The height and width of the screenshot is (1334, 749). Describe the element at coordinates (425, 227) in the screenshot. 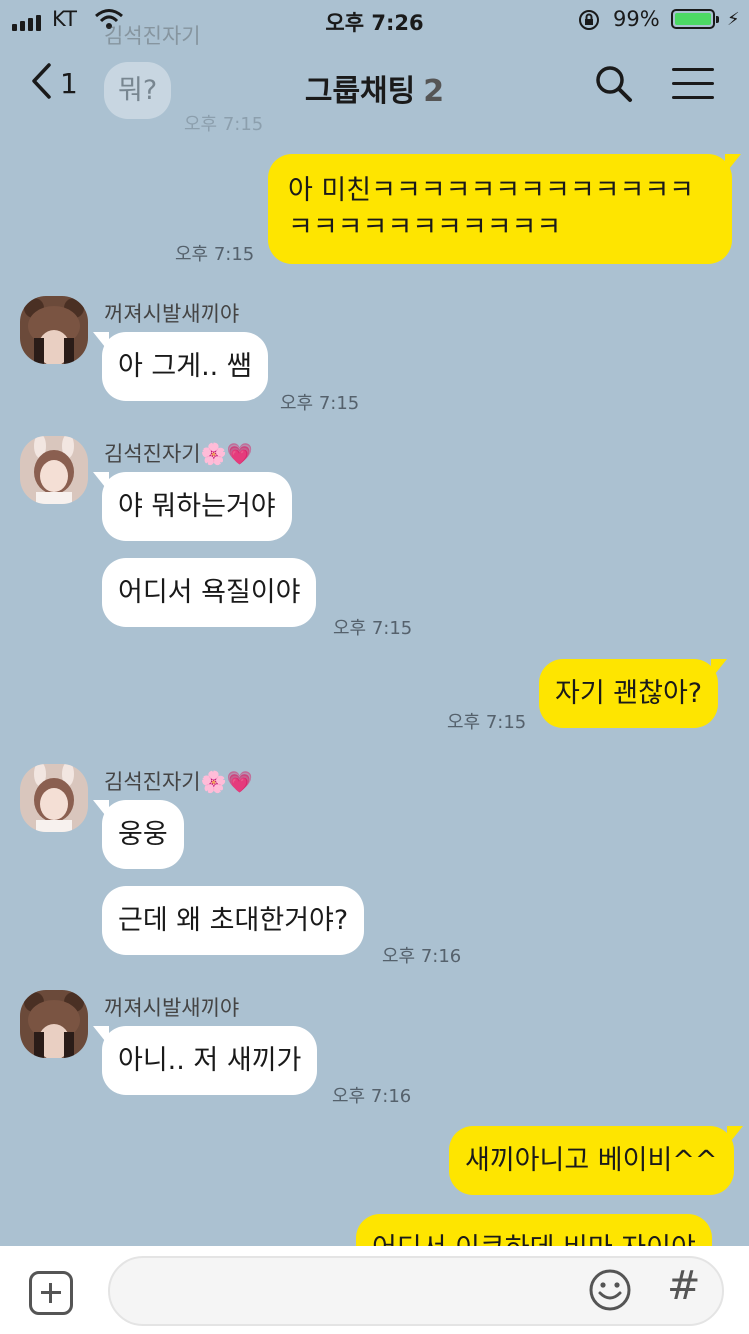

I see `message-line: ㅋㅋㅋㅋㅋㅋㅋㅋㅋㅋㅋ` at that location.